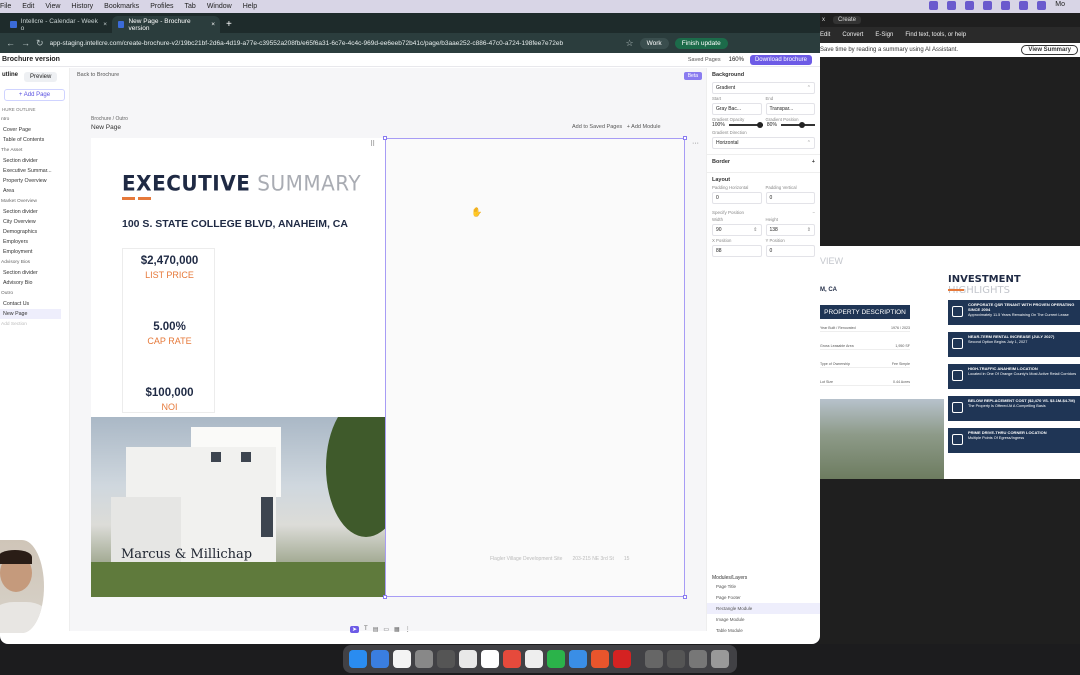 The height and width of the screenshot is (675, 1080). Describe the element at coordinates (772, 125) in the screenshot. I see `end-opacity-value: 80%` at that location.